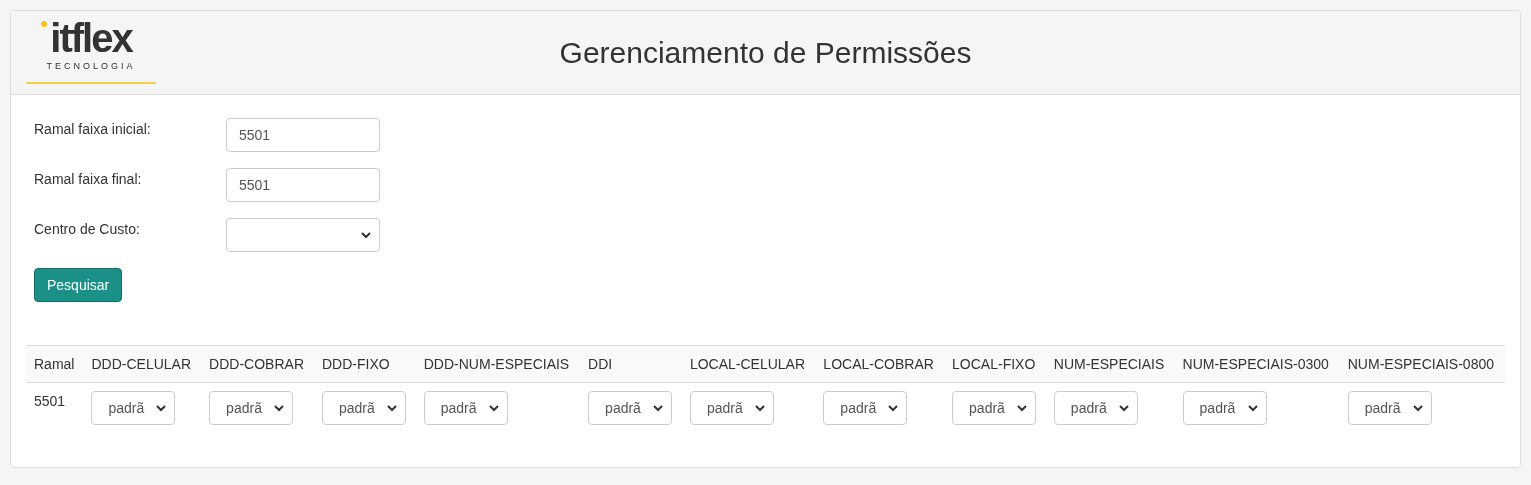 The width and height of the screenshot is (1531, 485). I want to click on dropdown, so click(303, 235).